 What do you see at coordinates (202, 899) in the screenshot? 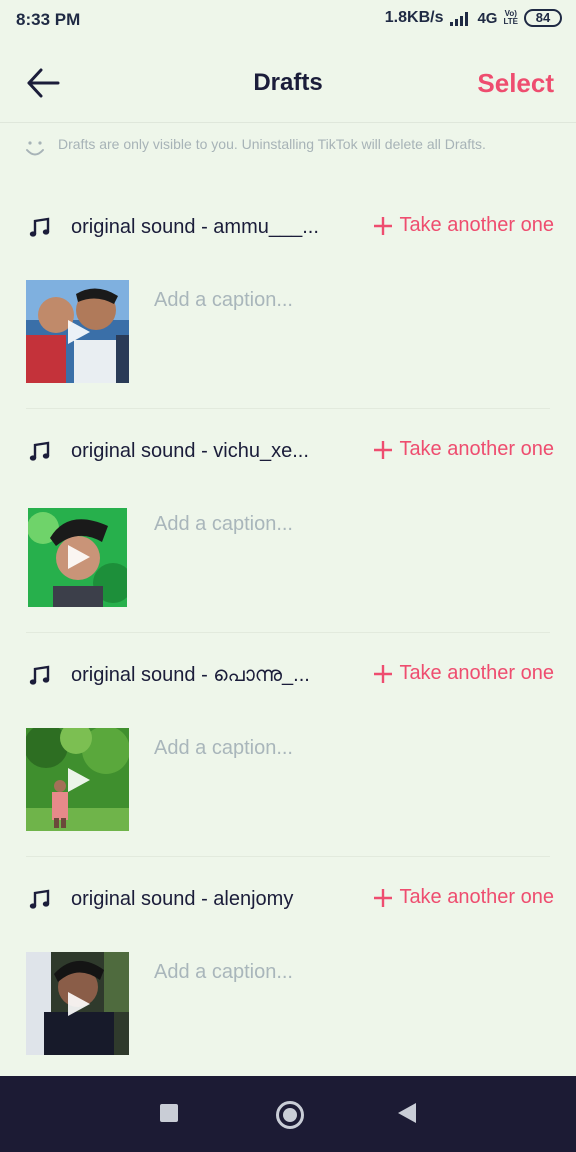
I see `sound-name: original sound - alenjomy` at bounding box center [202, 899].